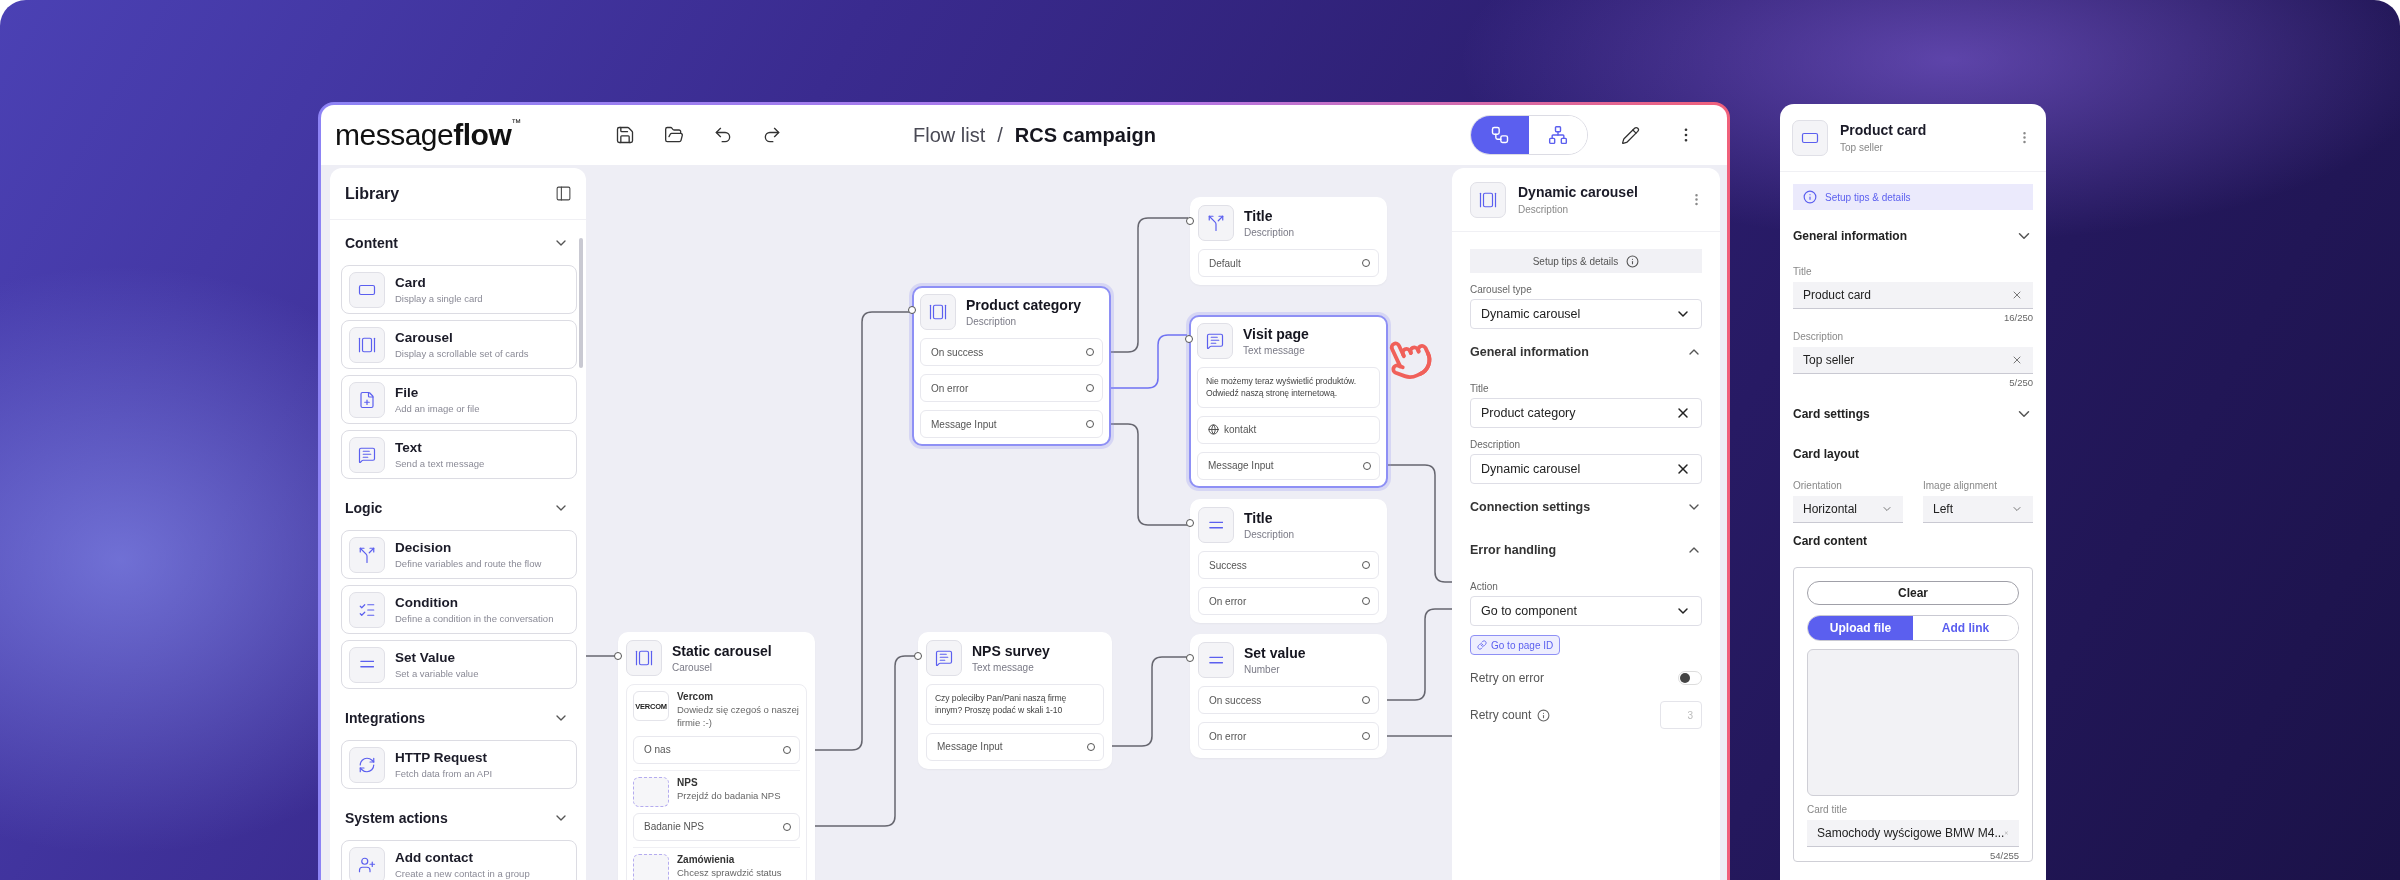 The width and height of the screenshot is (2400, 880). Describe the element at coordinates (738, 717) in the screenshot. I see `card-text: Dowiedz się czegoś o naszej firmie :-)` at that location.